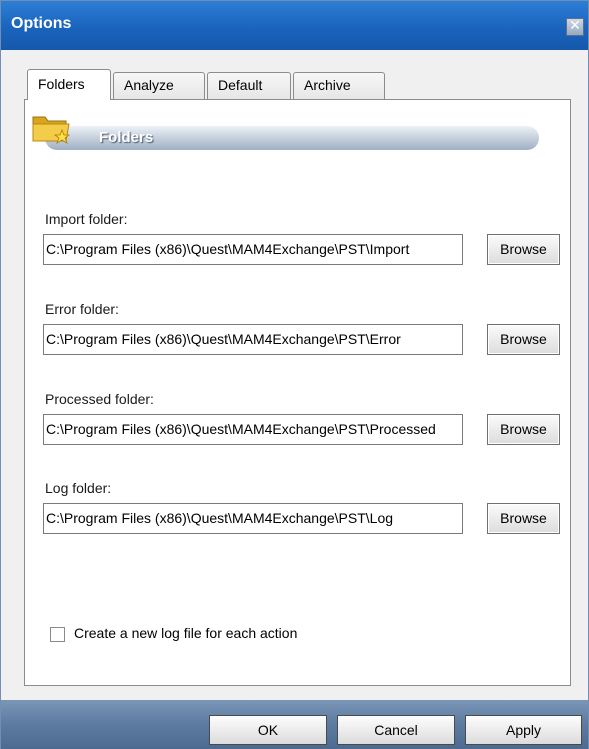 This screenshot has height=749, width=589. I want to click on close-icon: ✕, so click(575, 26).